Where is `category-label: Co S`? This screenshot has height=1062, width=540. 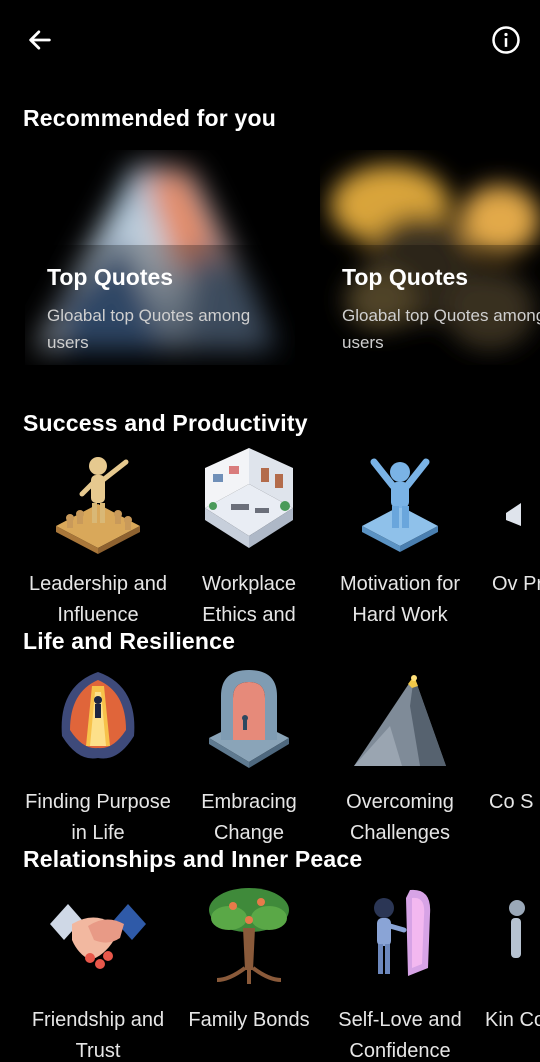
category-label: Co S is located at coordinates (511, 802).